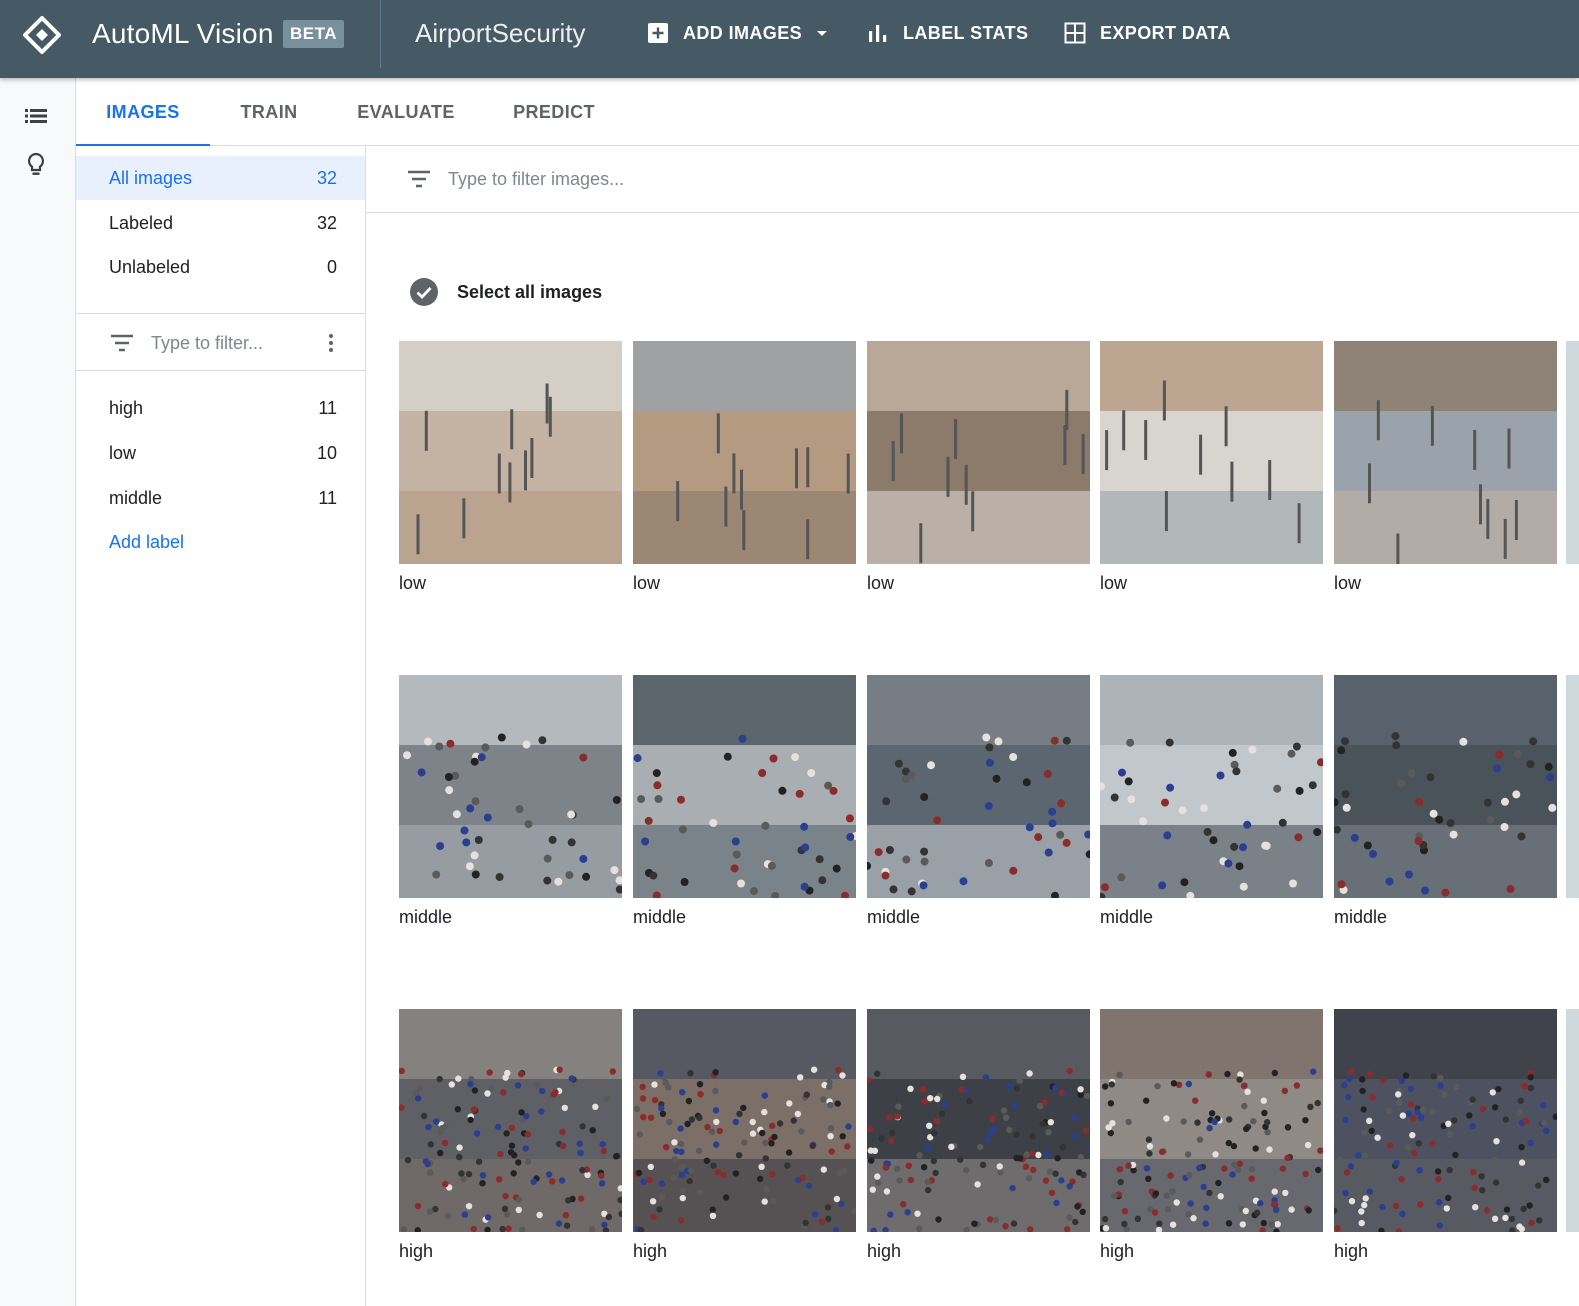 Image resolution: width=1579 pixels, height=1306 pixels. I want to click on tab-bar: IMAGES TRAIN EVALUATE PREDICT, so click(827, 112).